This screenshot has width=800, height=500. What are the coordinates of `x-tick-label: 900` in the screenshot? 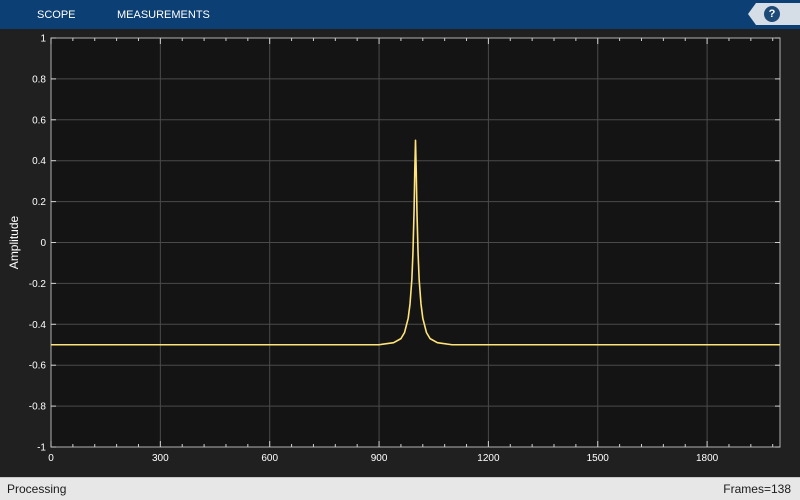 It's located at (379, 458).